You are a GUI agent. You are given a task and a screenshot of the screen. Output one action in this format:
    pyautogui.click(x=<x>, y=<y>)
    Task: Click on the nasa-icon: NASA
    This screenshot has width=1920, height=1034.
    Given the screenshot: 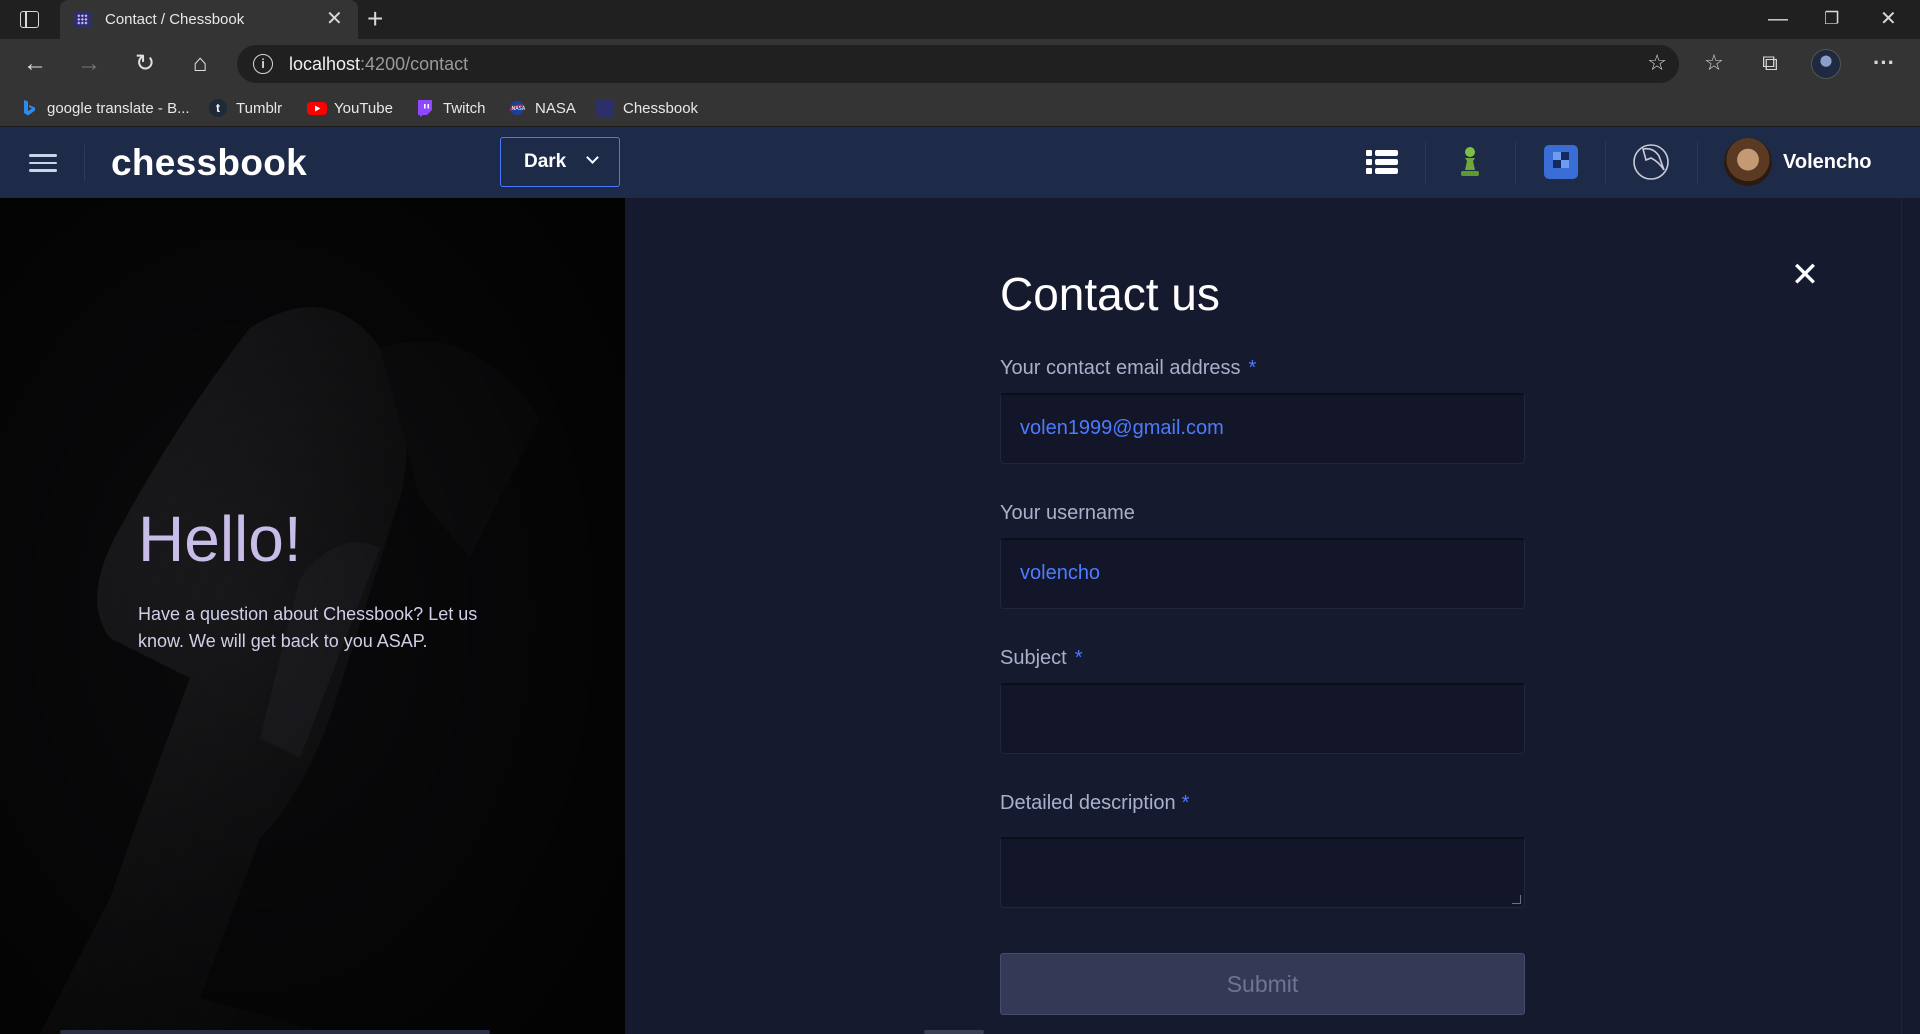 What is the action you would take?
    pyautogui.click(x=517, y=108)
    